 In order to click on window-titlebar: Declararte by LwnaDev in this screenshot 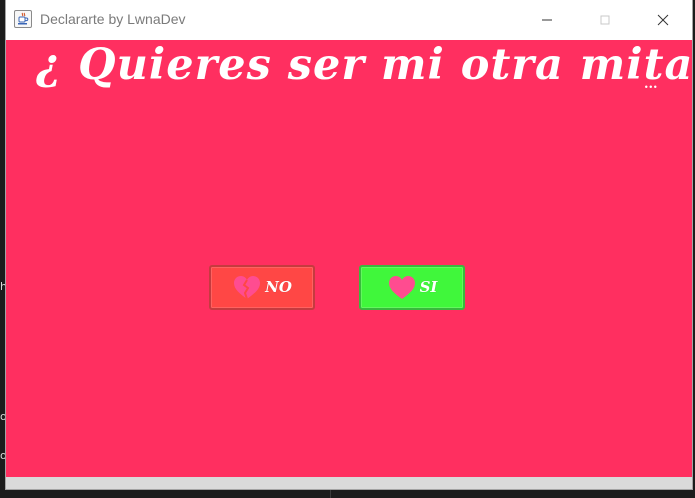, I will do `click(349, 20)`.